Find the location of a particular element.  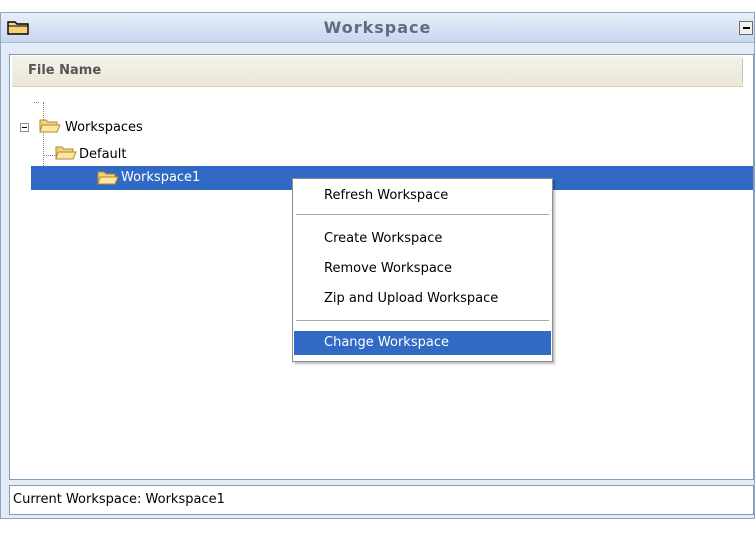

menu-item-refresh-workspace: Refresh Workspace is located at coordinates (422, 196).